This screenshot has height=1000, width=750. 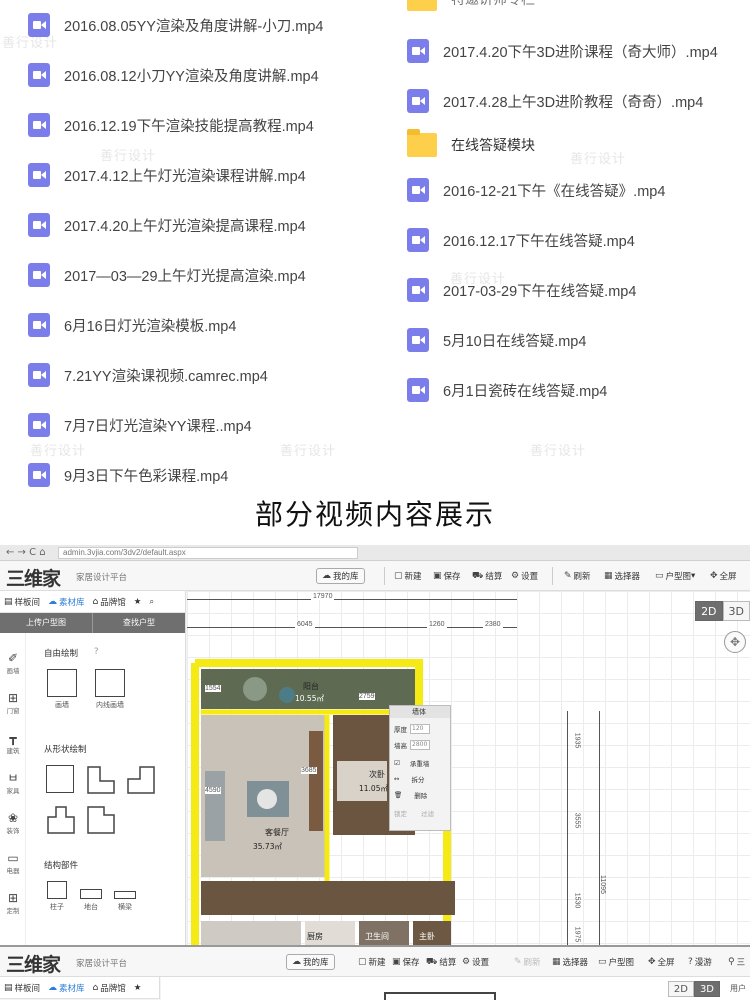 What do you see at coordinates (62, 689) in the screenshot?
I see `draw-wall-tool: 画墙` at bounding box center [62, 689].